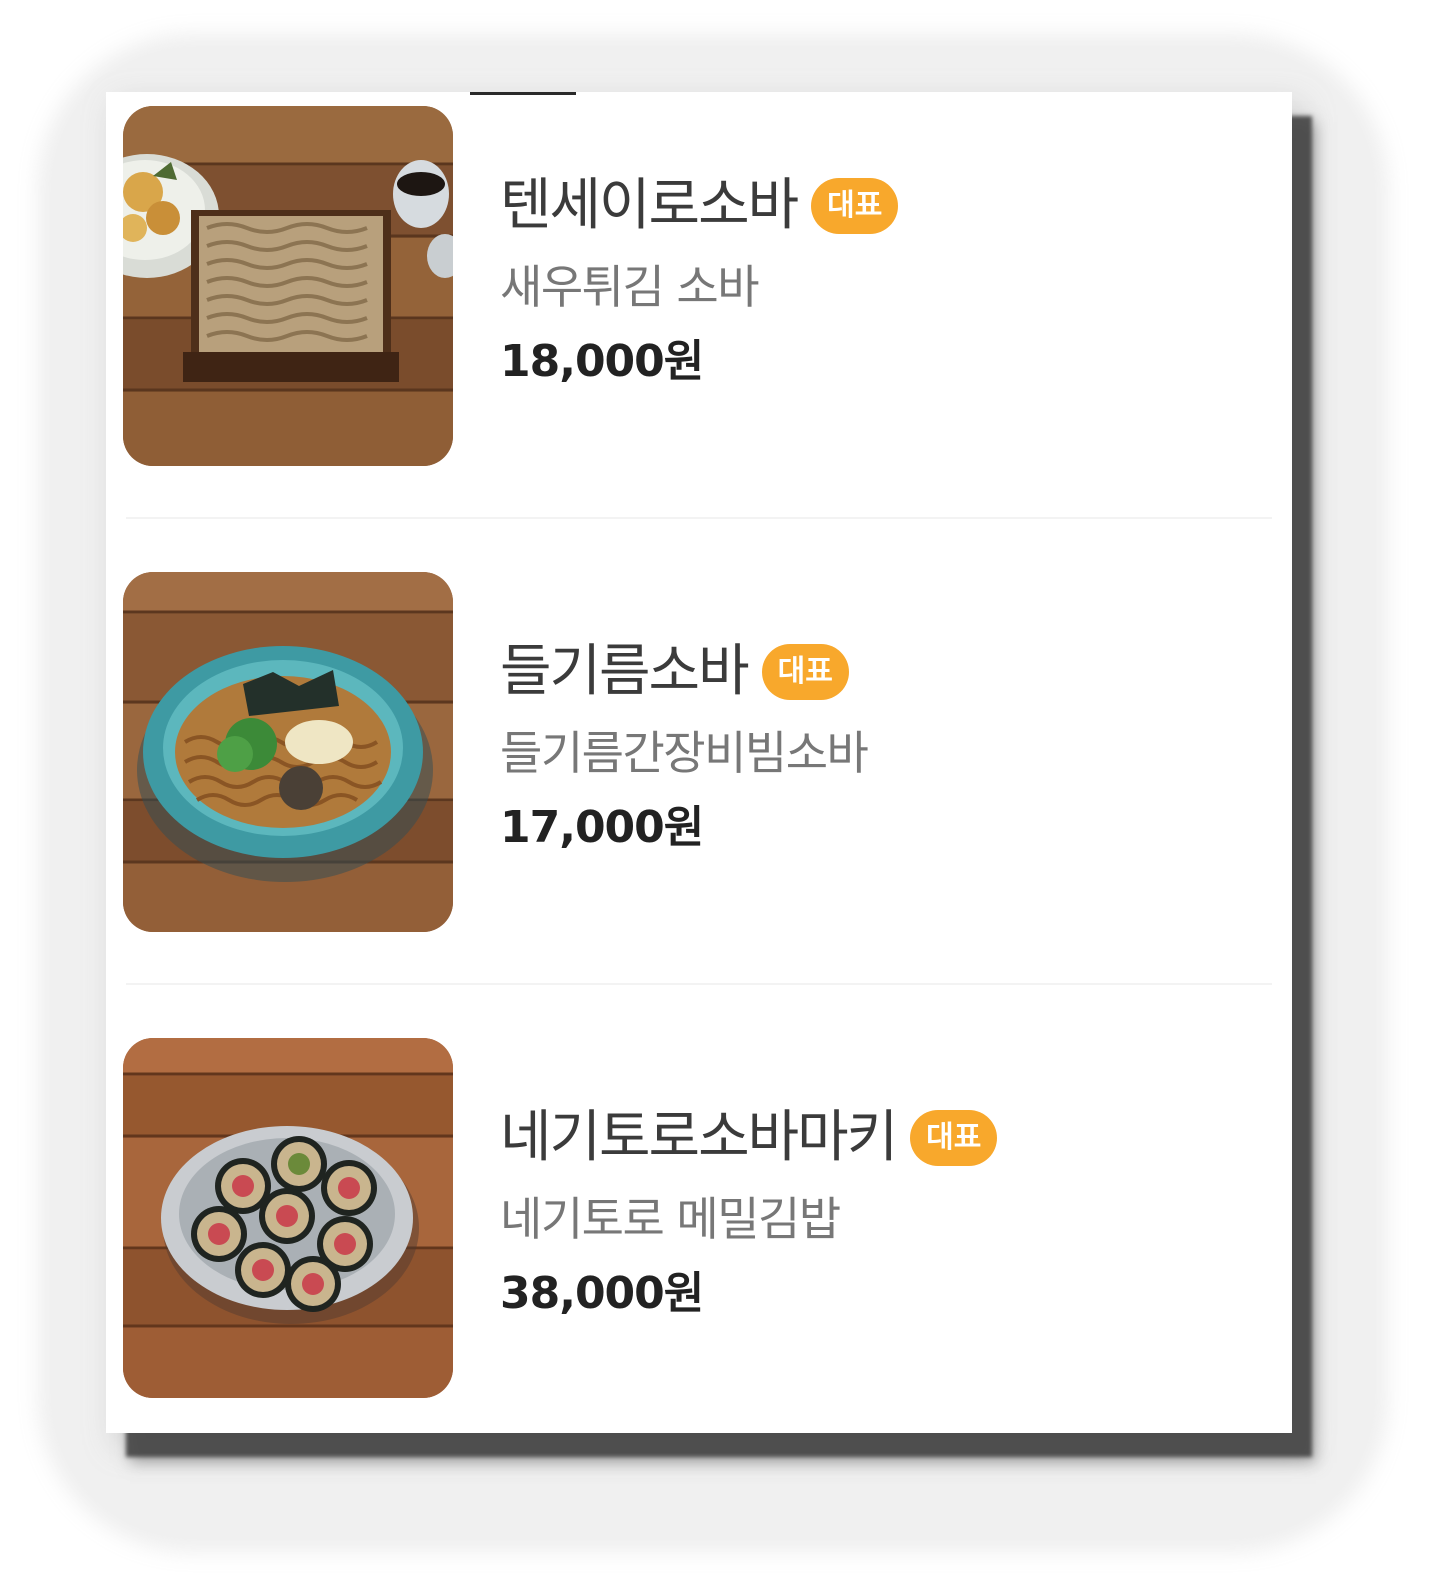 This screenshot has height=1591, width=1436. What do you see at coordinates (699, 1137) in the screenshot?
I see `menu-item-name: 네기토로소바마키` at bounding box center [699, 1137].